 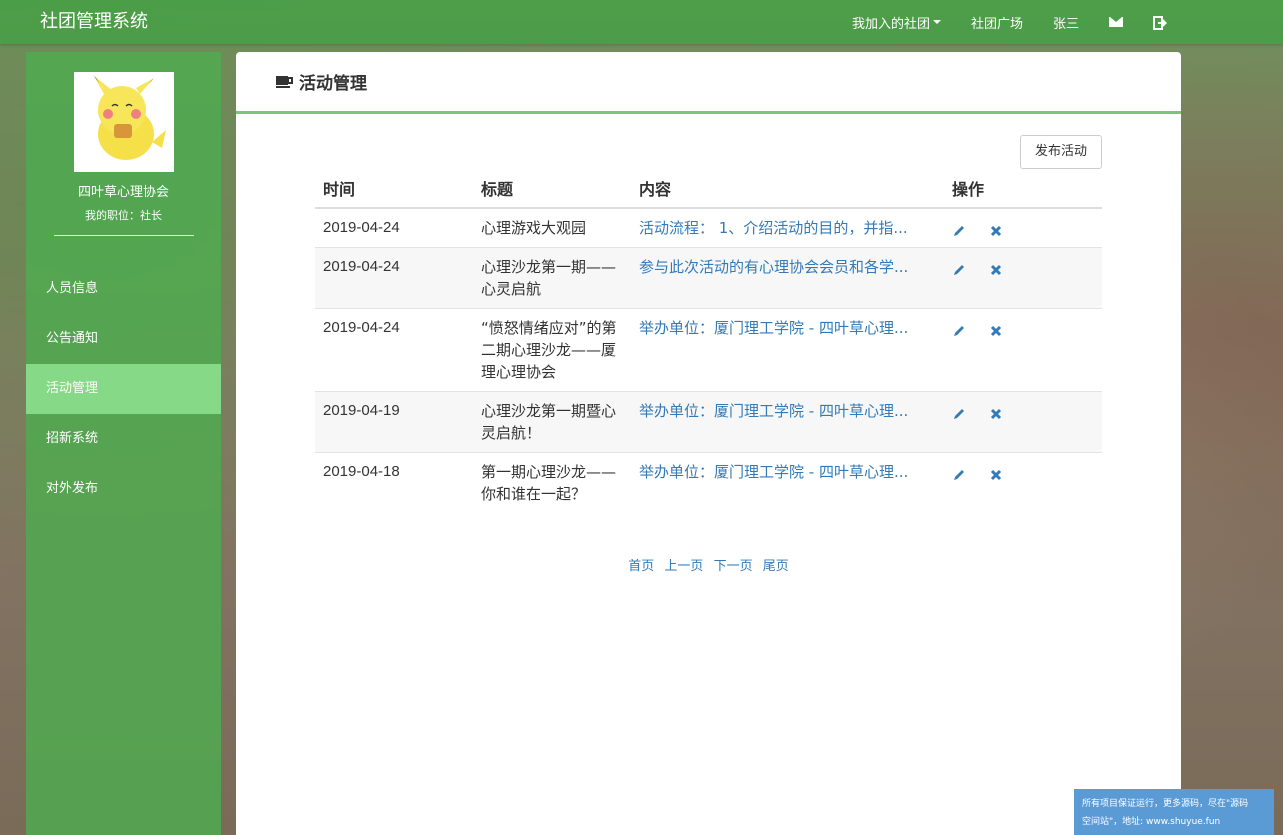 I want to click on joined-clubs-dropdown: 我加入的社团, so click(x=896, y=22).